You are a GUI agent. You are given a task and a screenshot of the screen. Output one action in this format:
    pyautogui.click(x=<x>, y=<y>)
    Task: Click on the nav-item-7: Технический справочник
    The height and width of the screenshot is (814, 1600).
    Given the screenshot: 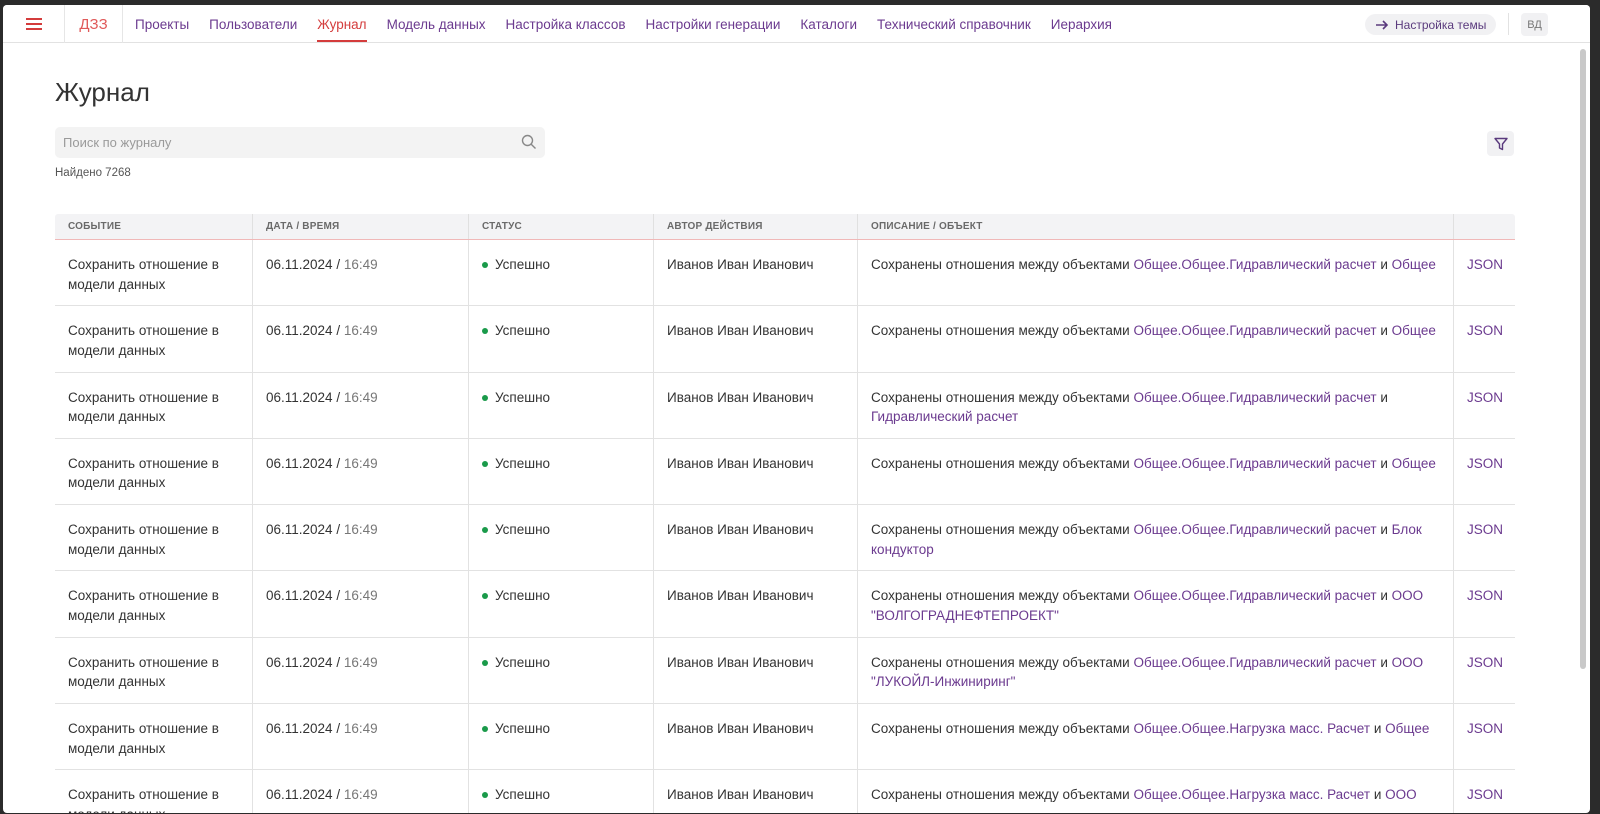 What is the action you would take?
    pyautogui.click(x=954, y=24)
    